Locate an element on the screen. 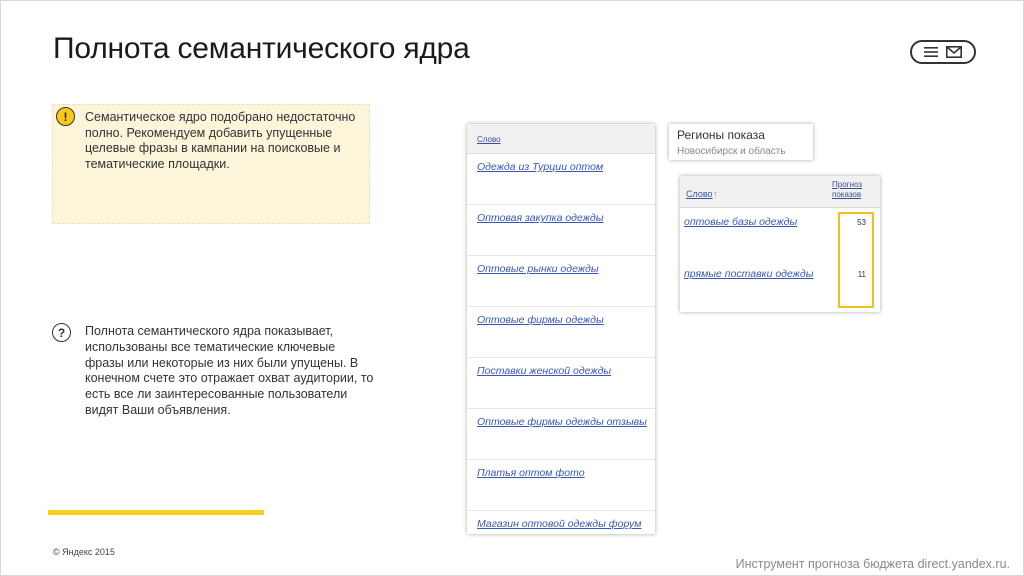 The height and width of the screenshot is (576, 1024). forecast-highlight is located at coordinates (856, 260).